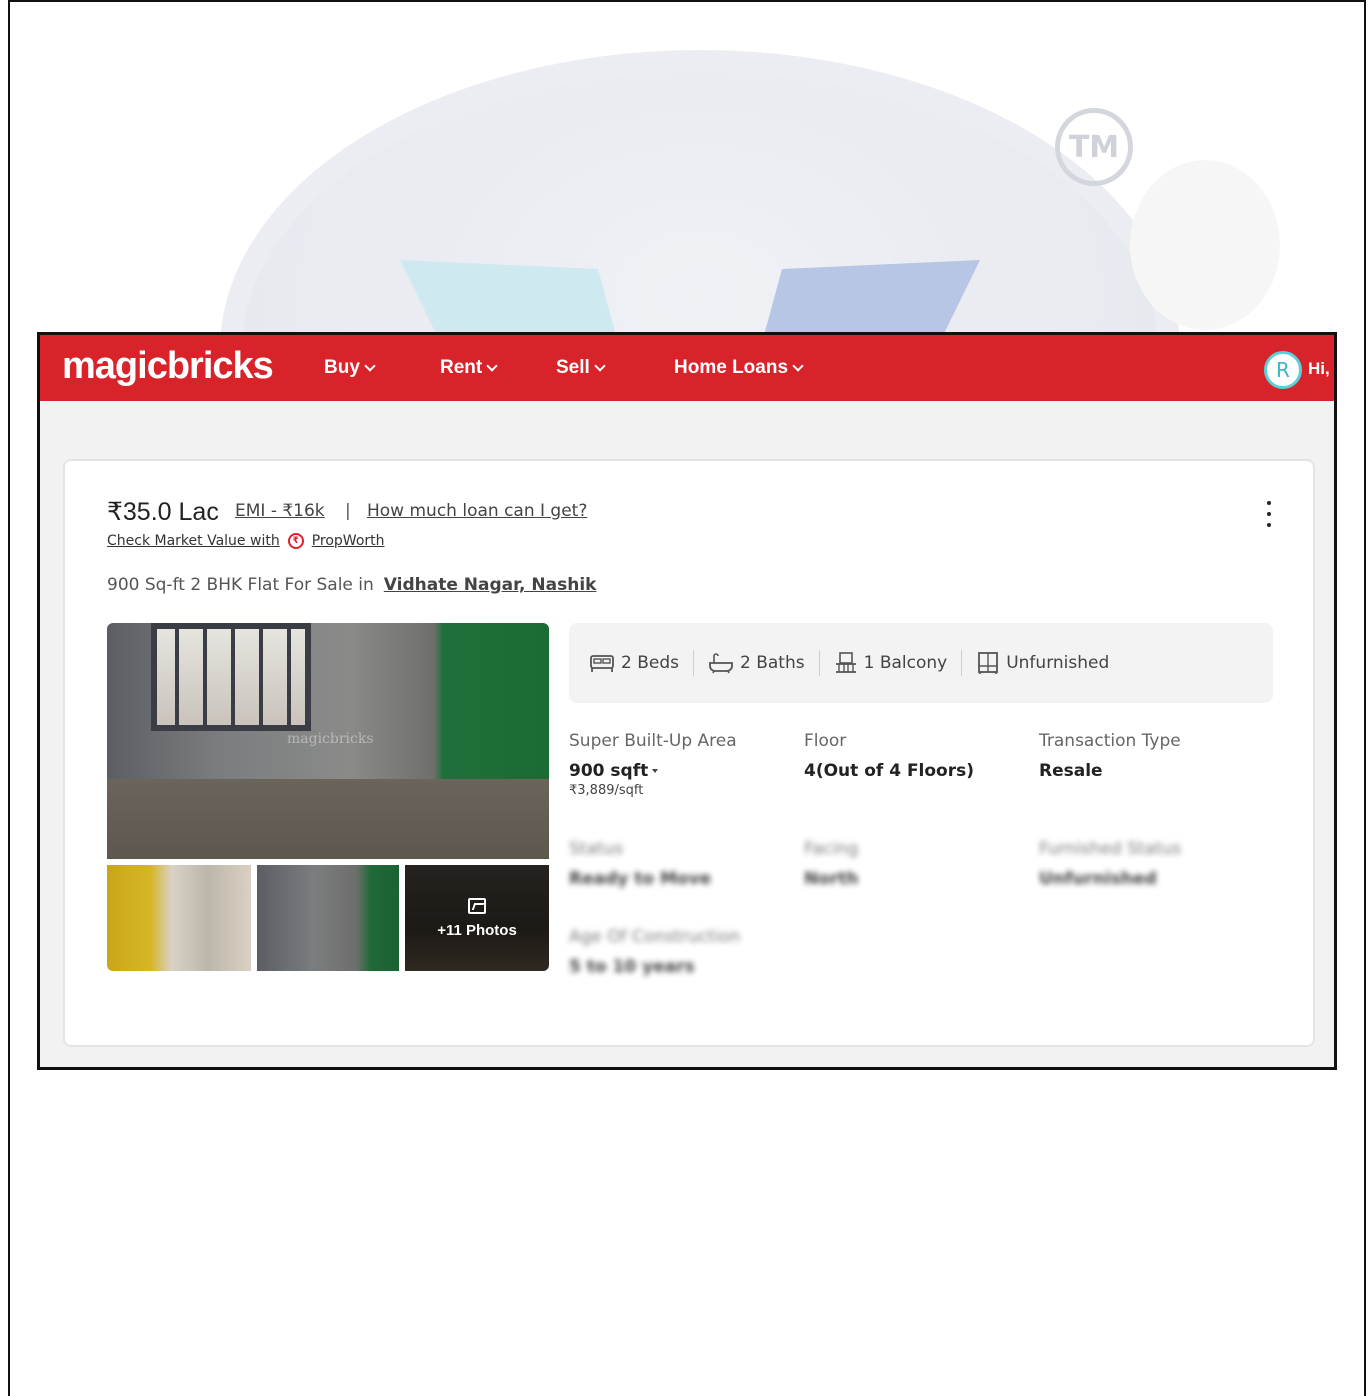 The height and width of the screenshot is (1396, 1370). Describe the element at coordinates (905, 663) in the screenshot. I see `amenity-balcony-label: 1 Balcony` at that location.